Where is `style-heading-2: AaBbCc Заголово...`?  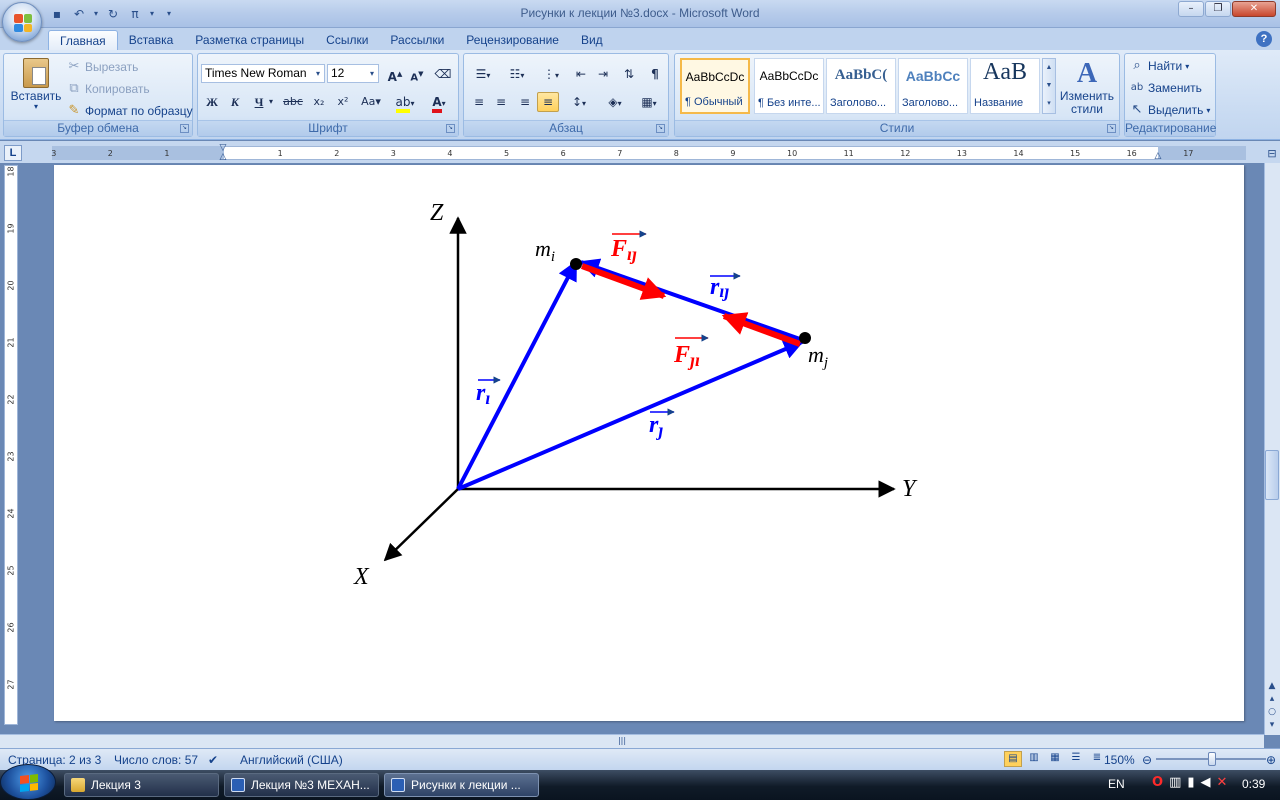 style-heading-2: AaBbCc Заголово... is located at coordinates (933, 86).